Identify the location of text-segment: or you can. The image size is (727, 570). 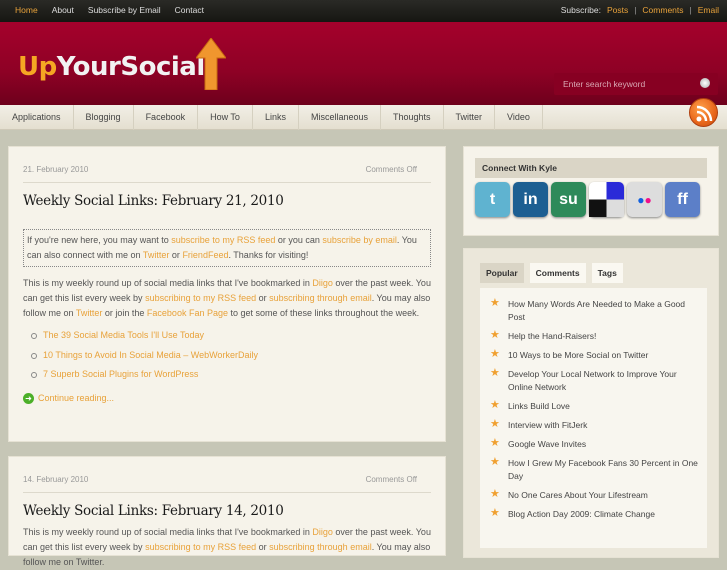
(299, 240).